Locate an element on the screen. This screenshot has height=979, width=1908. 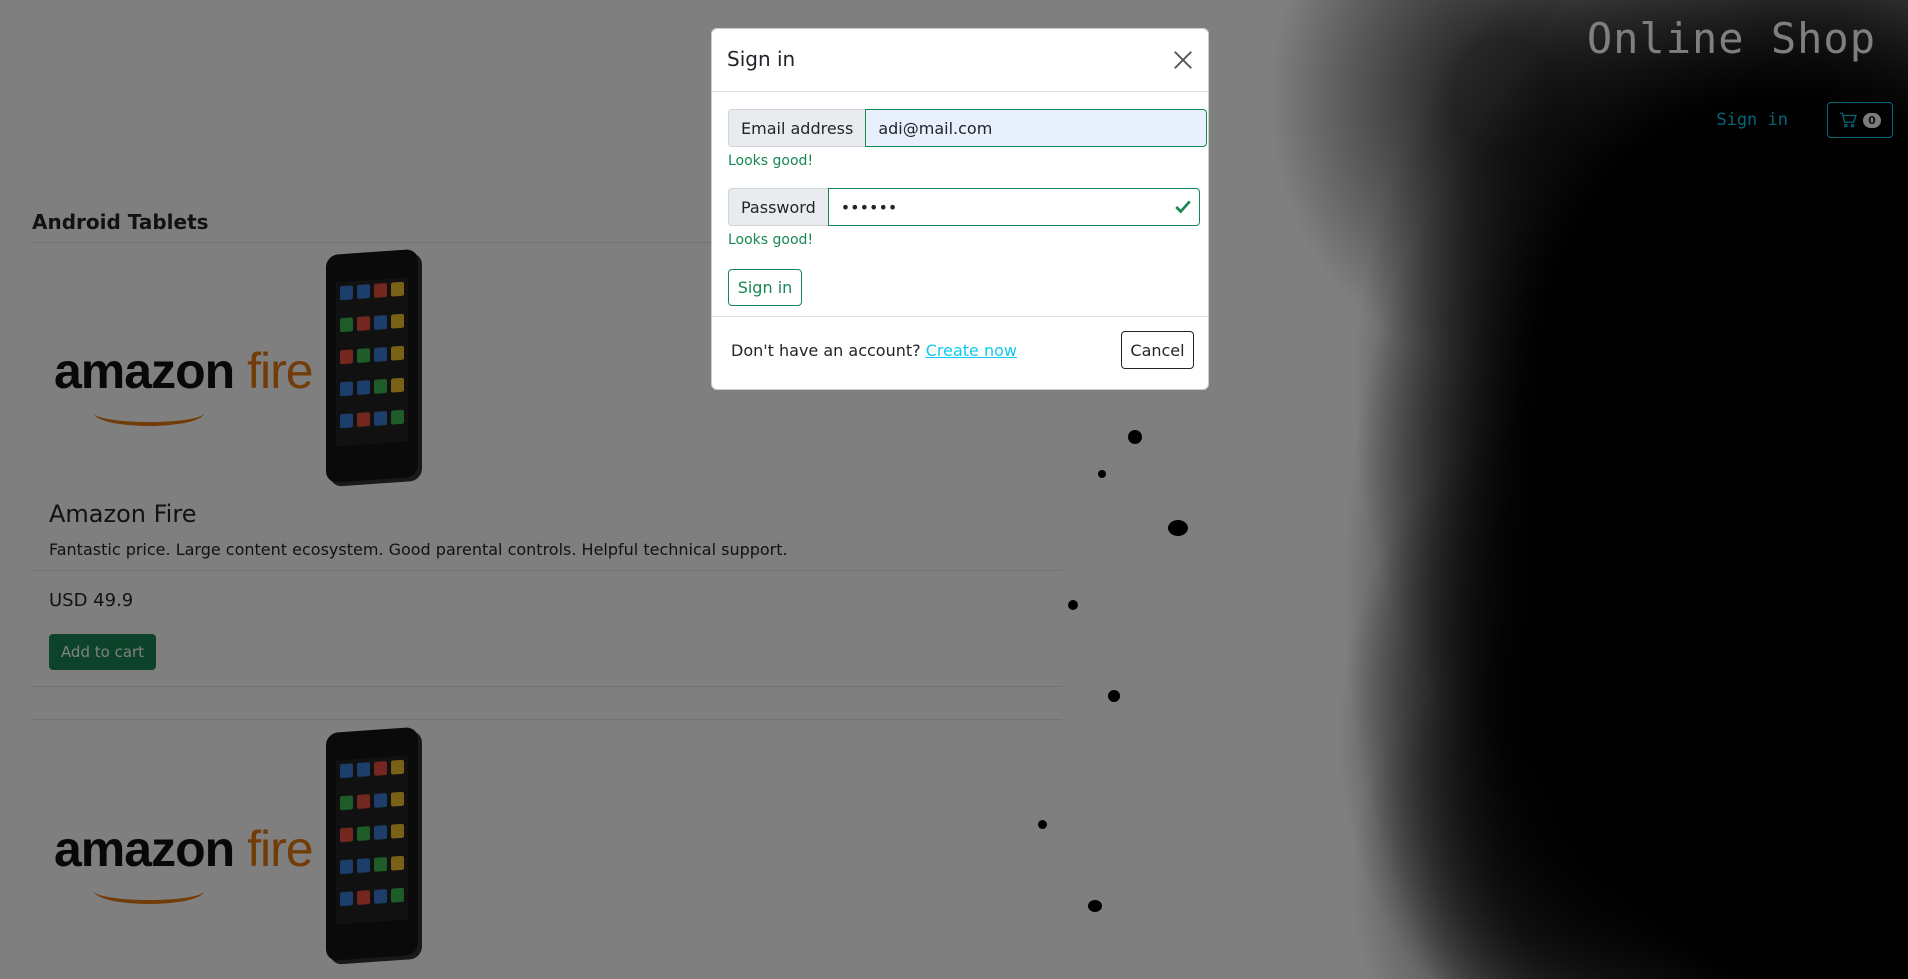
email-valid-feedback: Looks good! is located at coordinates (771, 161).